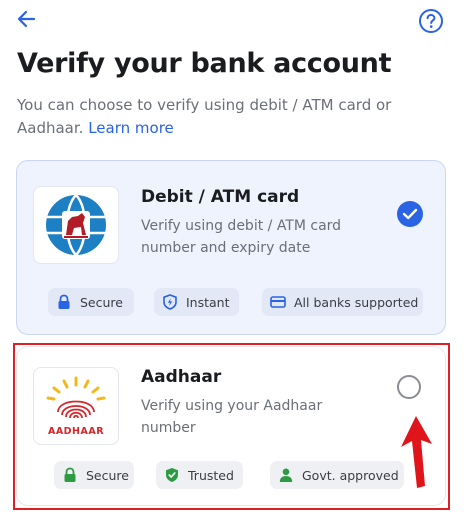  What do you see at coordinates (204, 63) in the screenshot?
I see `page-title: Verify your bank account` at bounding box center [204, 63].